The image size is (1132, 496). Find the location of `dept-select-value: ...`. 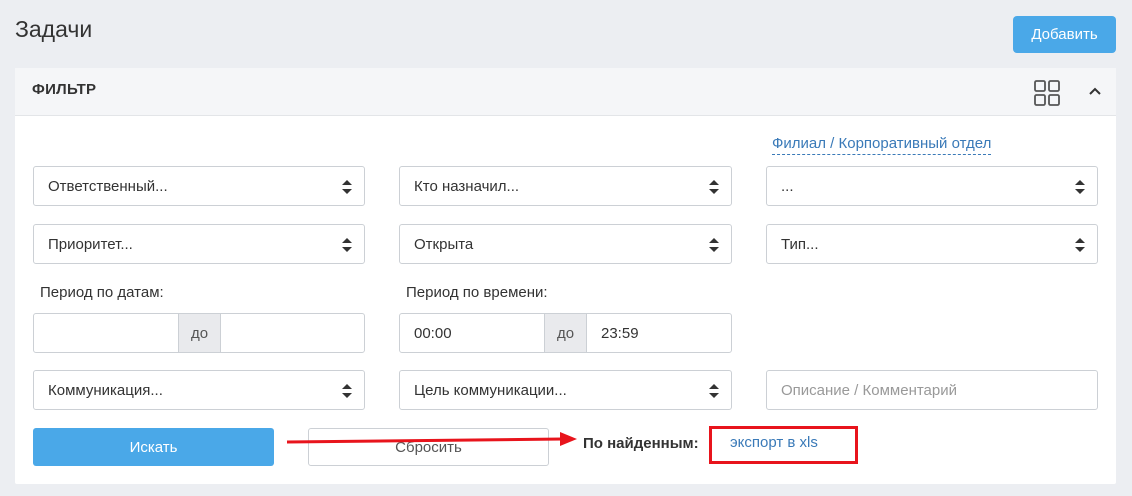

dept-select-value: ... is located at coordinates (787, 186).